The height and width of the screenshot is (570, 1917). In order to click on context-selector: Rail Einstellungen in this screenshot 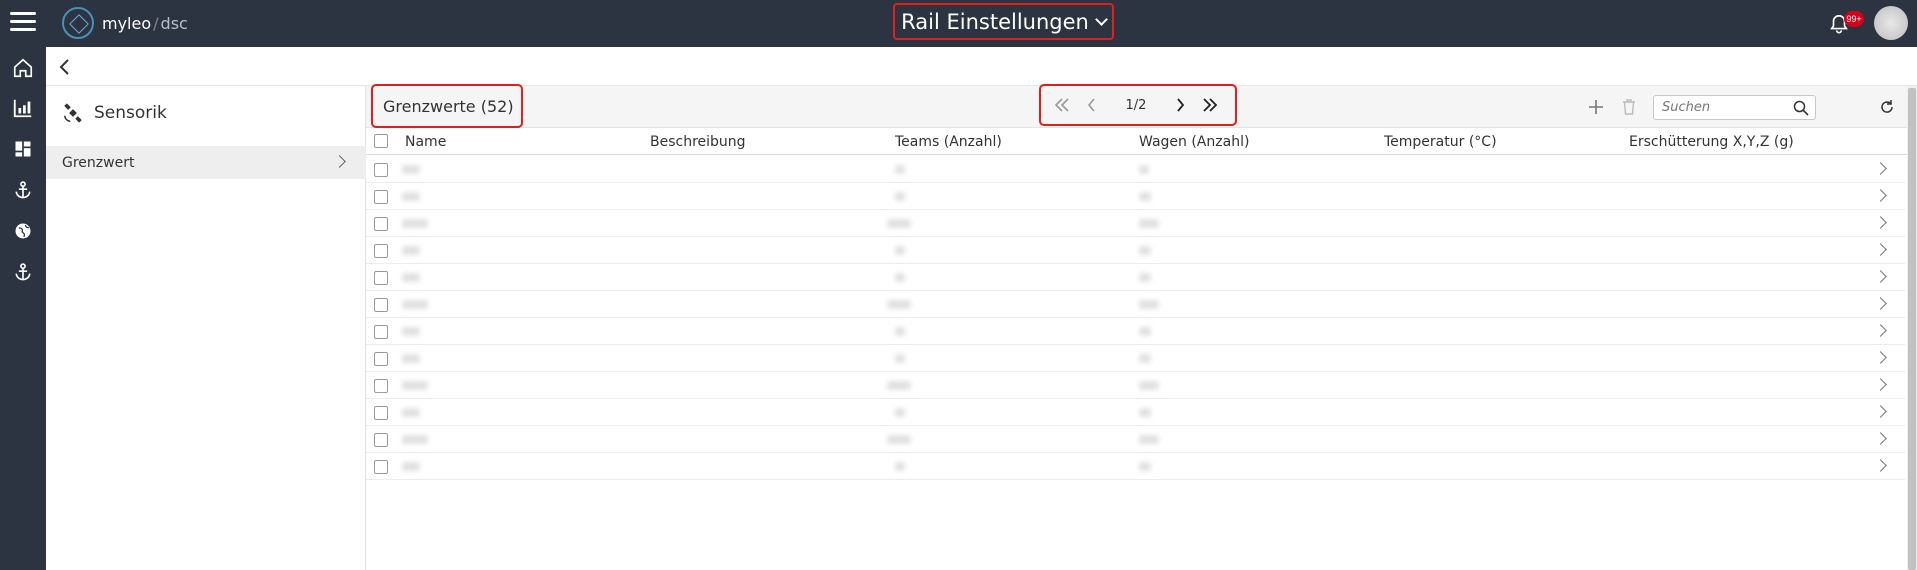, I will do `click(1003, 21)`.